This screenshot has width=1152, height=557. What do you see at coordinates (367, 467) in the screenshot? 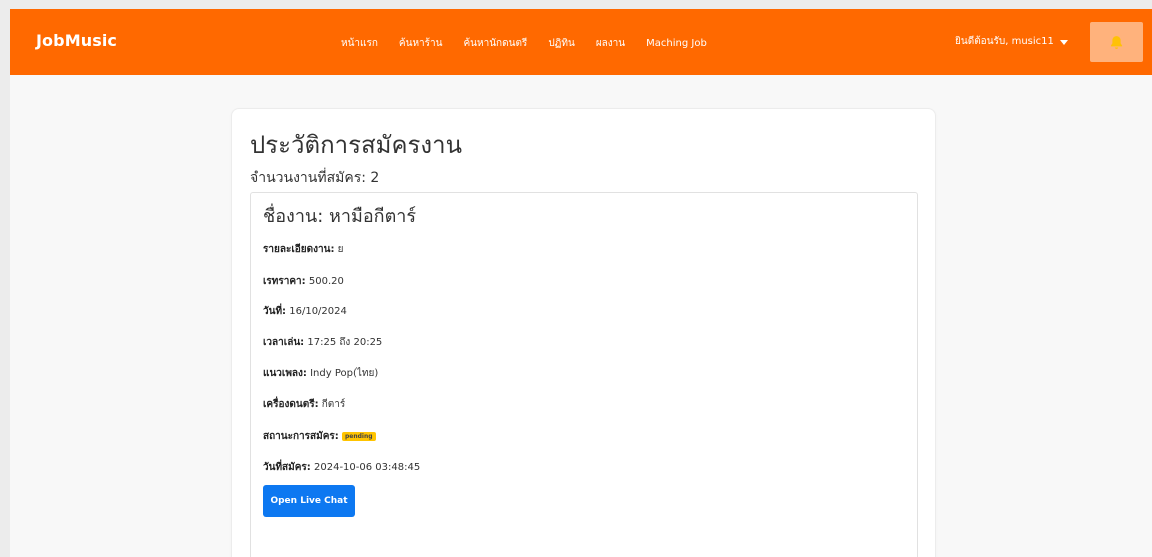
I see `detail-value: 2024-10-06 03:48:45` at bounding box center [367, 467].